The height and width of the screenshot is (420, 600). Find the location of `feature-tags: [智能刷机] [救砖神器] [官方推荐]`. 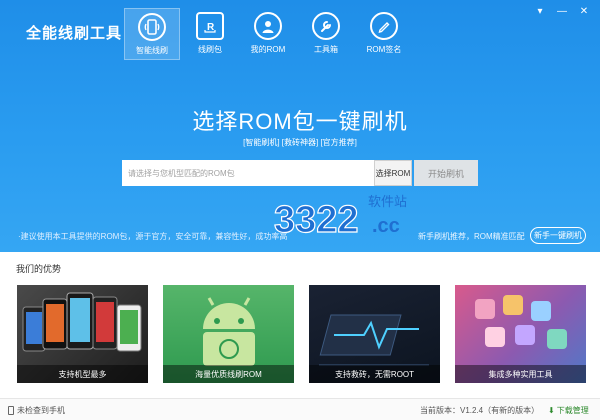

feature-tags: [智能刷机] [救砖神器] [官方推荐] is located at coordinates (300, 142).